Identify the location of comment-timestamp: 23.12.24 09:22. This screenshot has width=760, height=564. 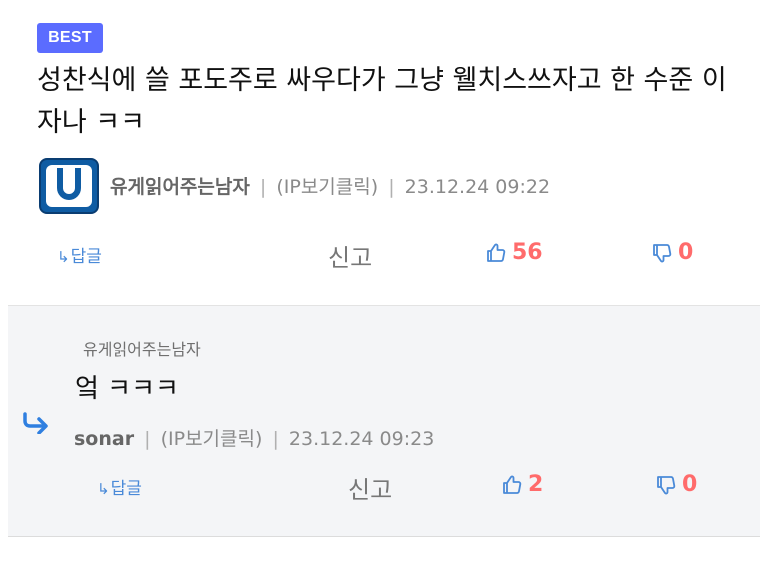
(477, 187).